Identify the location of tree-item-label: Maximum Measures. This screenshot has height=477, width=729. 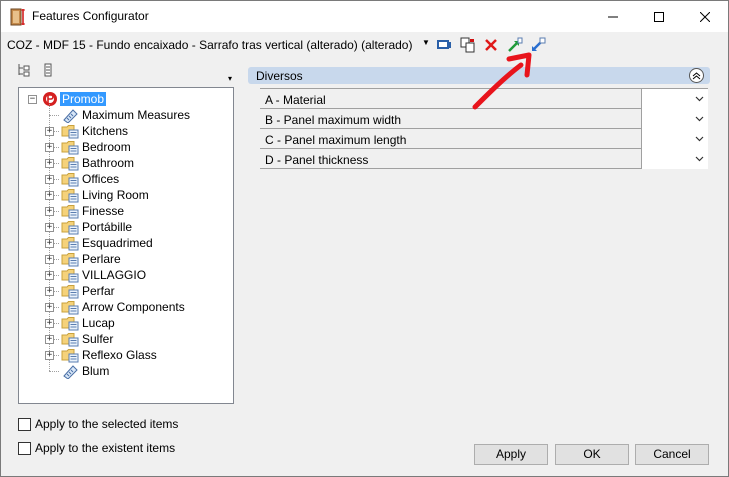
(136, 115).